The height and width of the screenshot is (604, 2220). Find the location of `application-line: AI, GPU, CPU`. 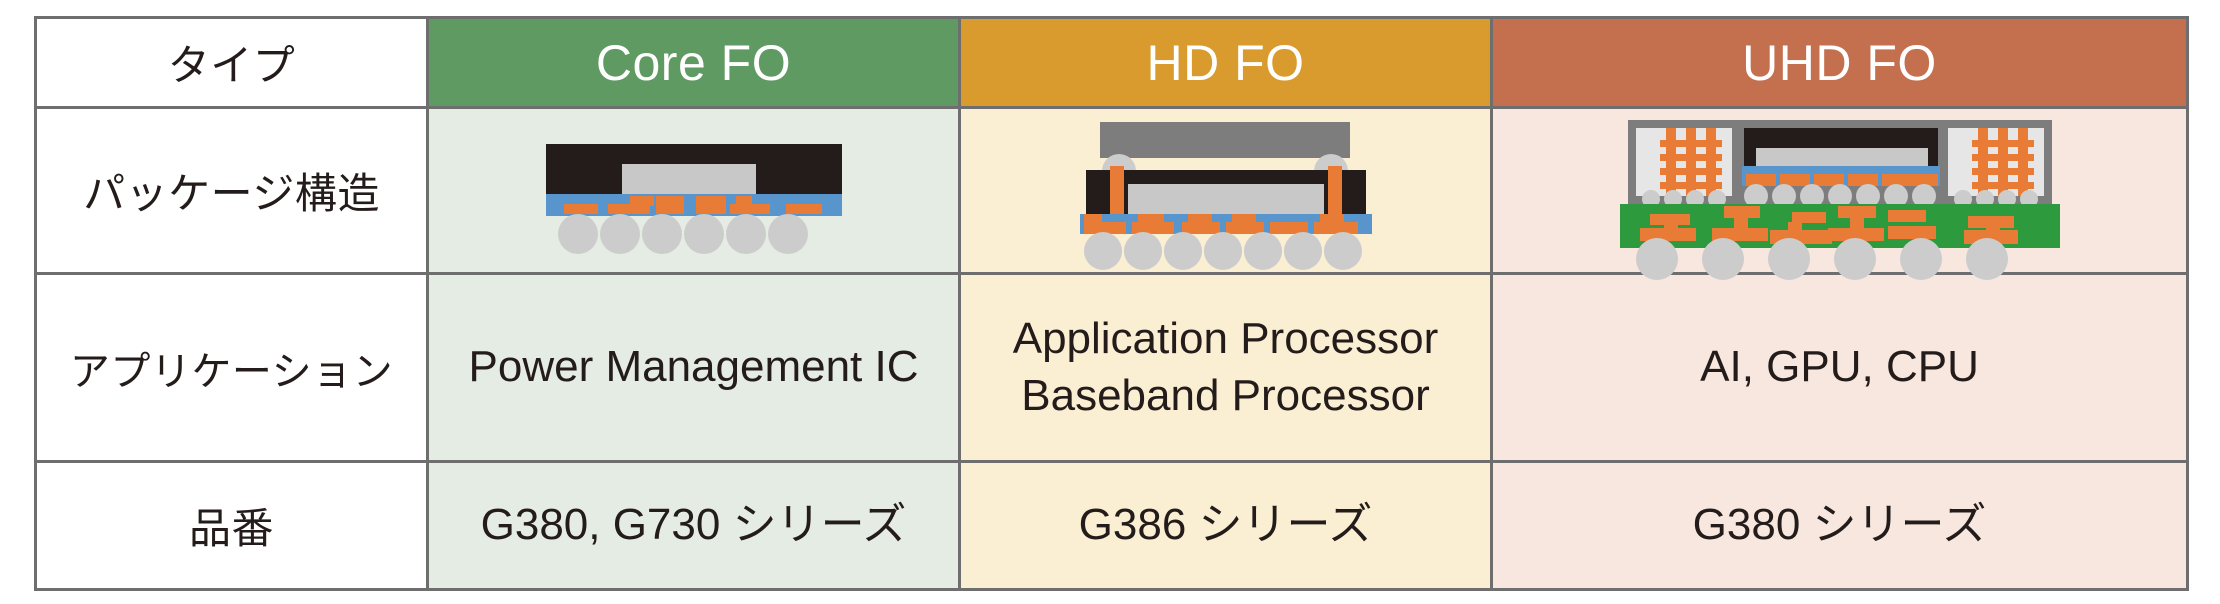

application-line: AI, GPU, CPU is located at coordinates (1839, 367).